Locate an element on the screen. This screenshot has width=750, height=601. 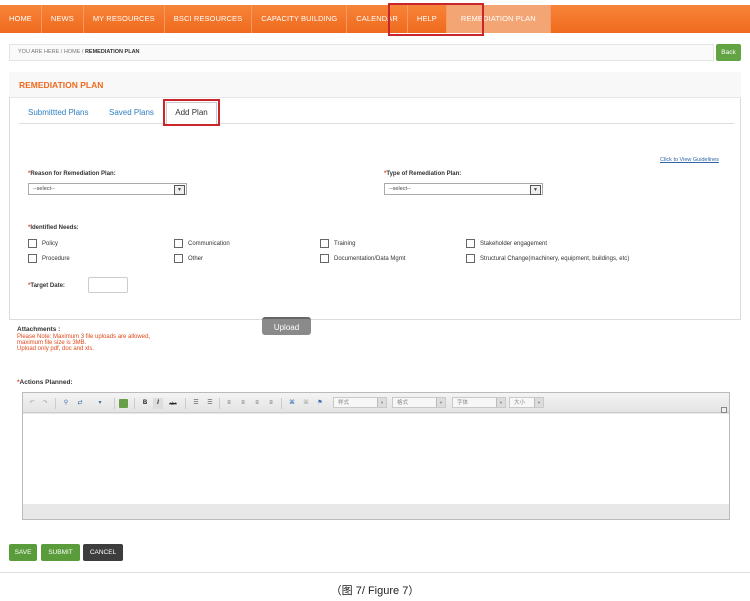
align-right-icon: ≡ is located at coordinates (257, 403).